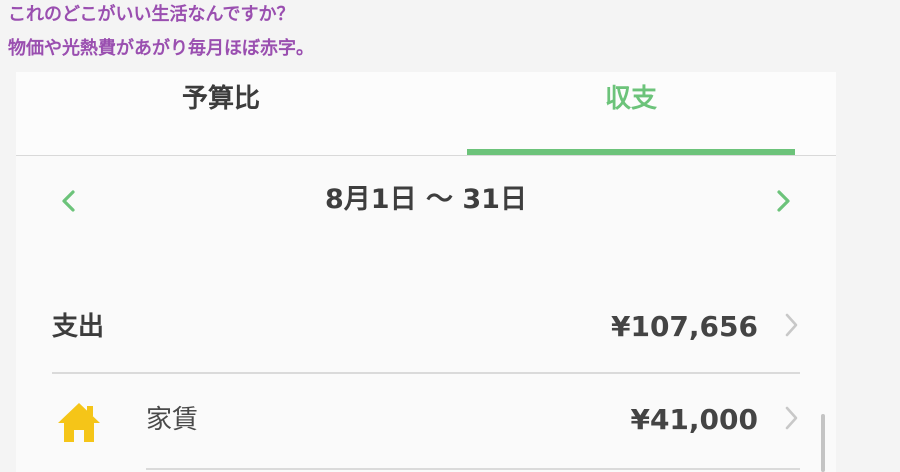 The height and width of the screenshot is (472, 900). What do you see at coordinates (823, 443) in the screenshot?
I see `scrollbar` at bounding box center [823, 443].